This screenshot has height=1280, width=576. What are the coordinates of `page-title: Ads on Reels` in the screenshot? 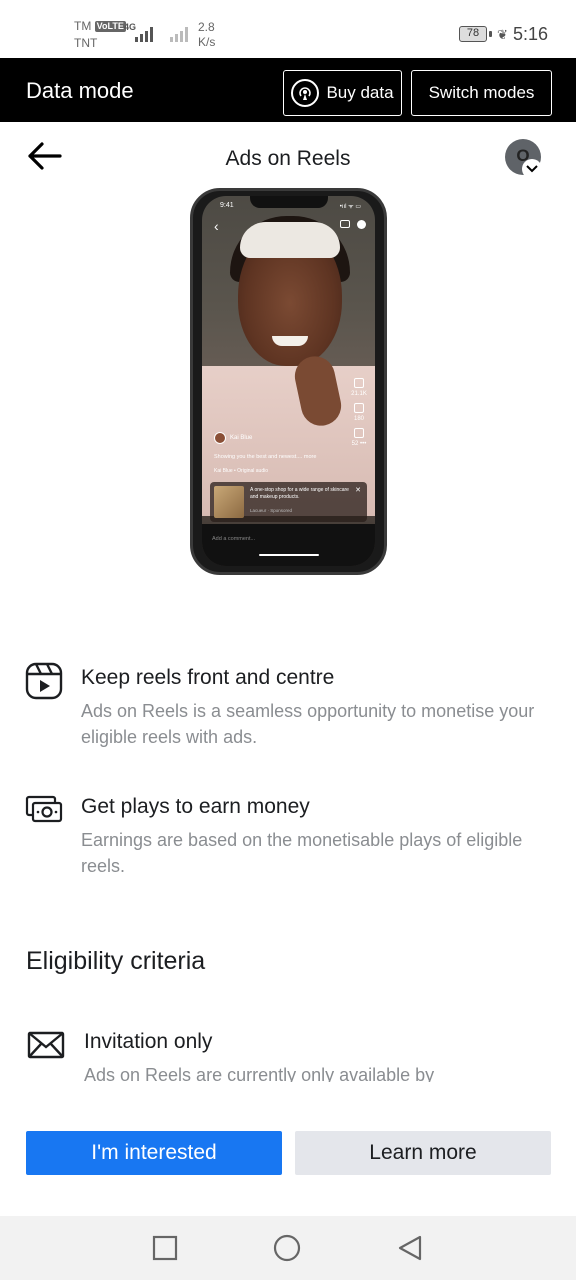 It's located at (288, 158).